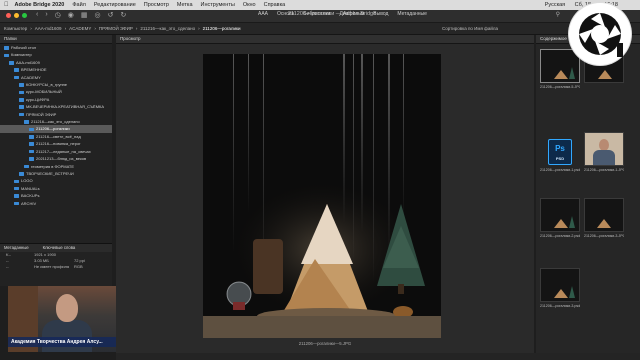 This screenshot has width=640, height=360. Describe the element at coordinates (56, 114) in the screenshot. I see `folder-tree-item: ПРЯМОЙ ЭФИР` at that location.